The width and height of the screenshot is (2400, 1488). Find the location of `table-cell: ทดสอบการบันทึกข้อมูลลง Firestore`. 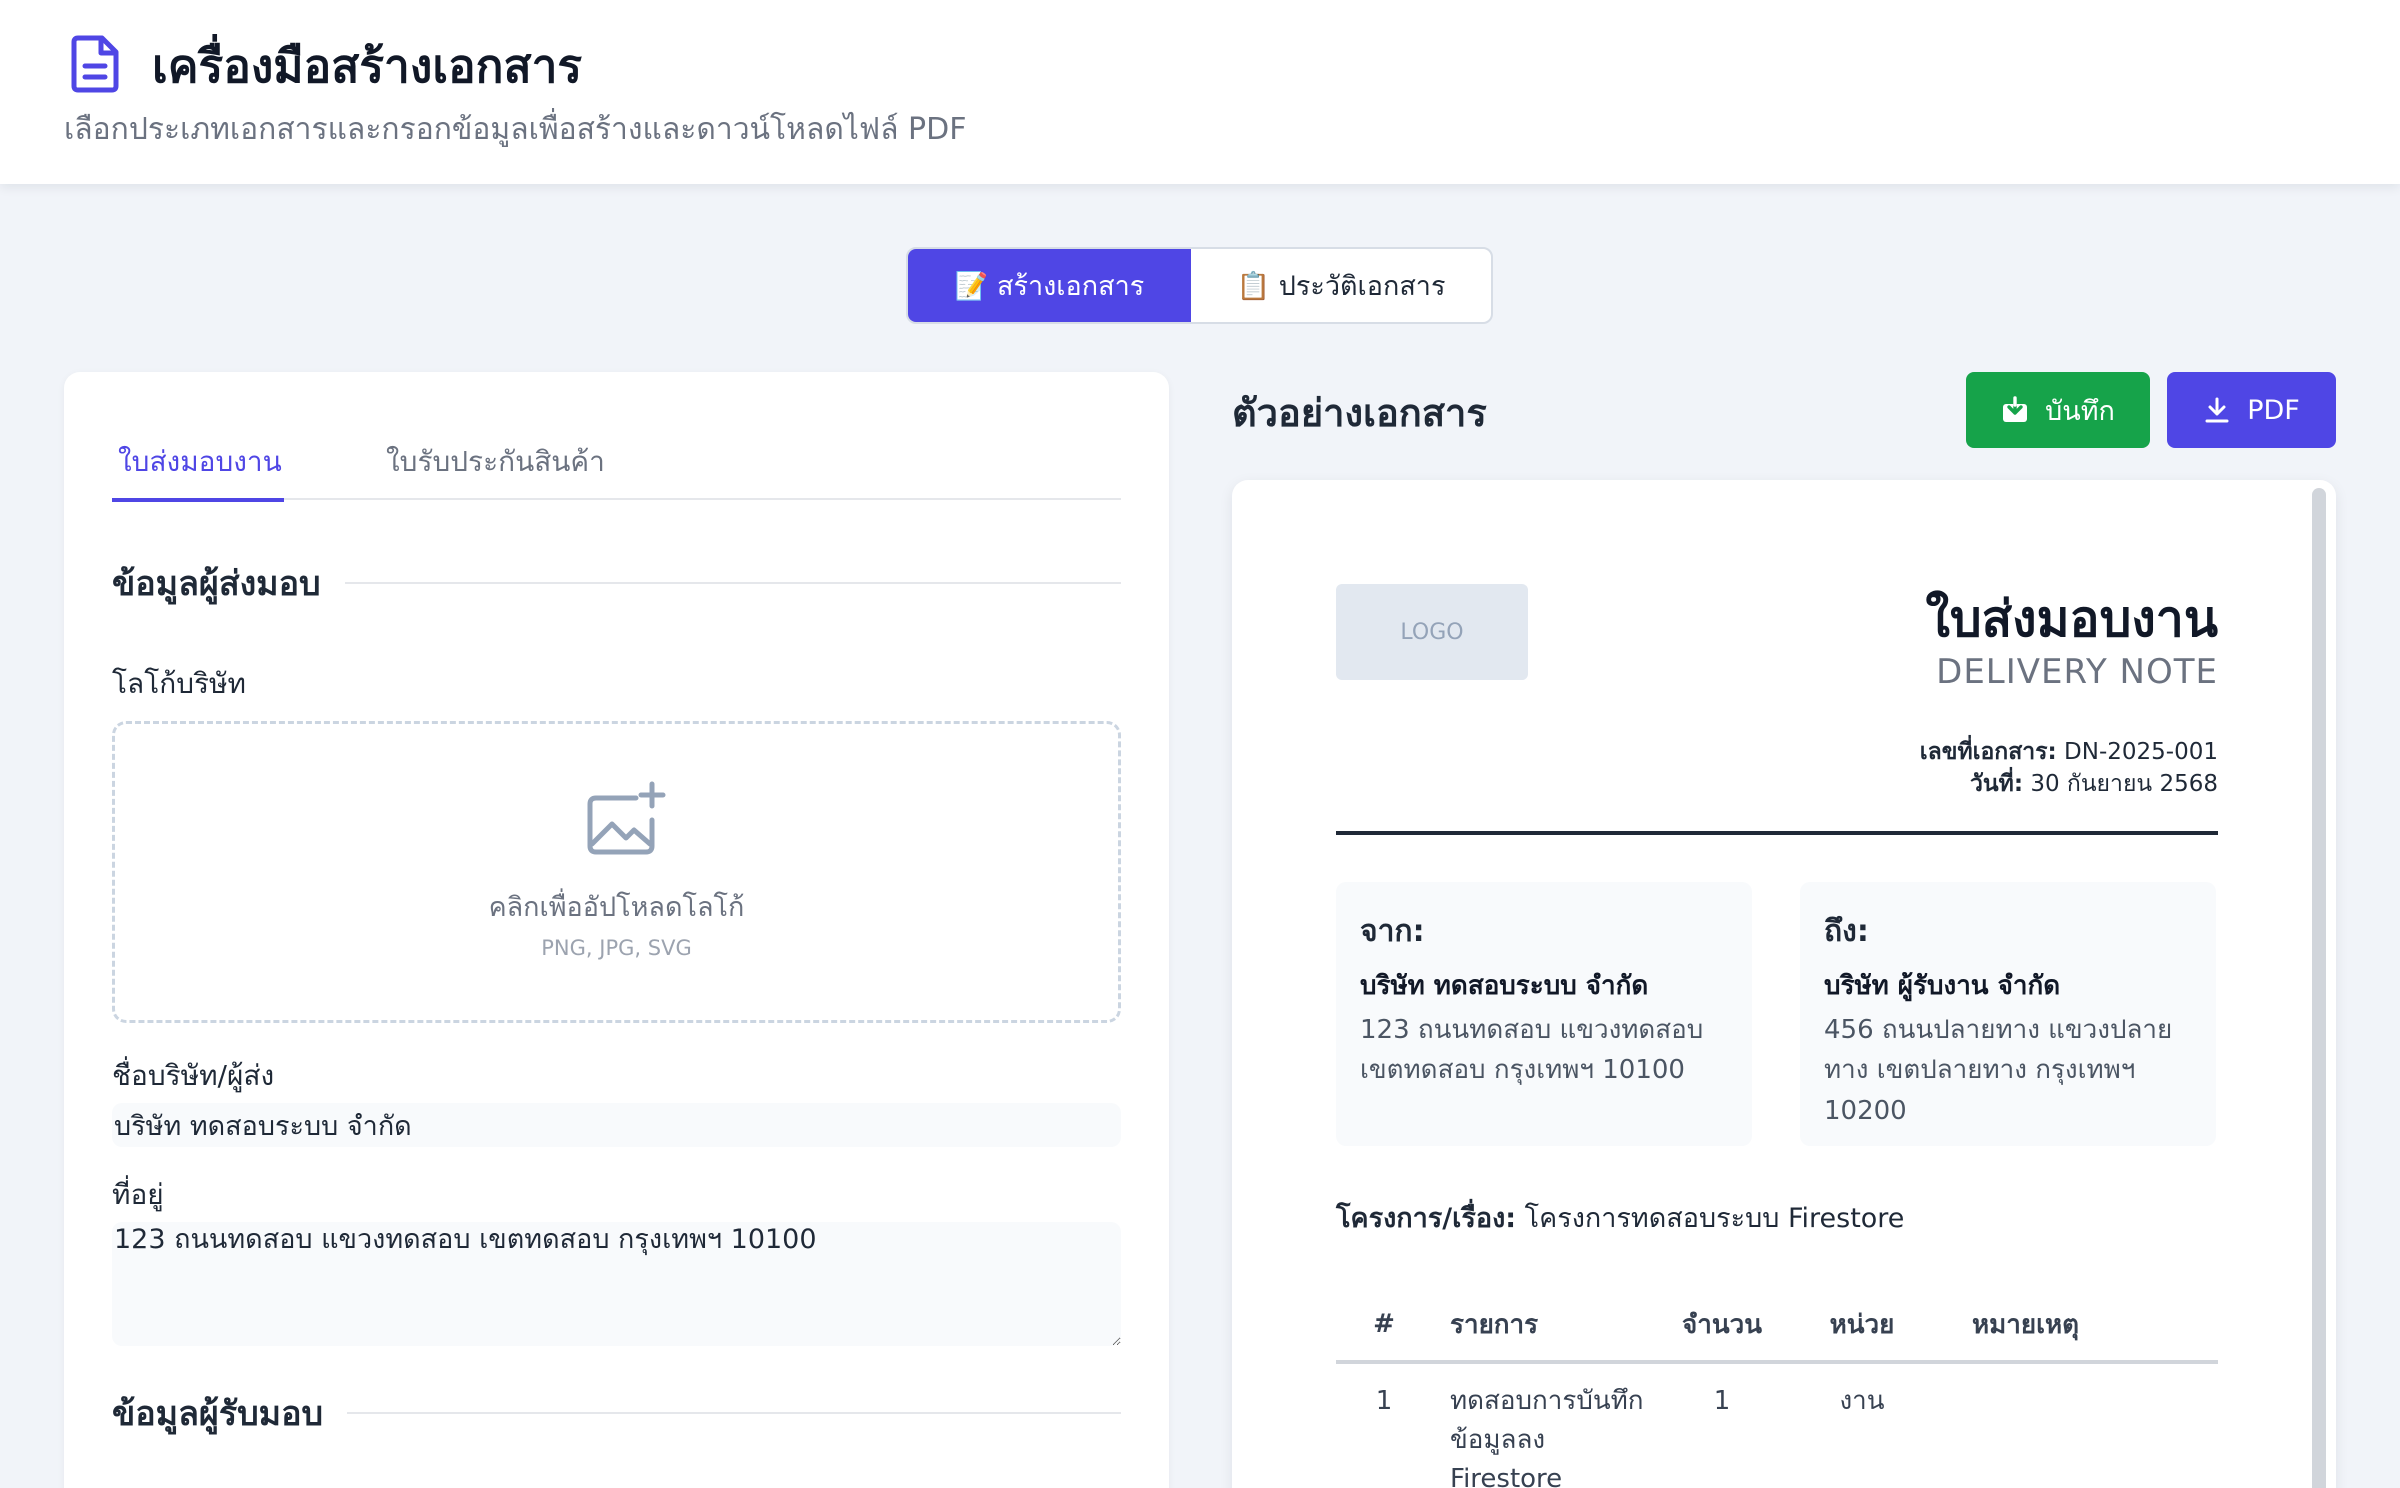

table-cell: ทดสอบการบันทึกข้อมูลลง Firestore is located at coordinates (1547, 1437).